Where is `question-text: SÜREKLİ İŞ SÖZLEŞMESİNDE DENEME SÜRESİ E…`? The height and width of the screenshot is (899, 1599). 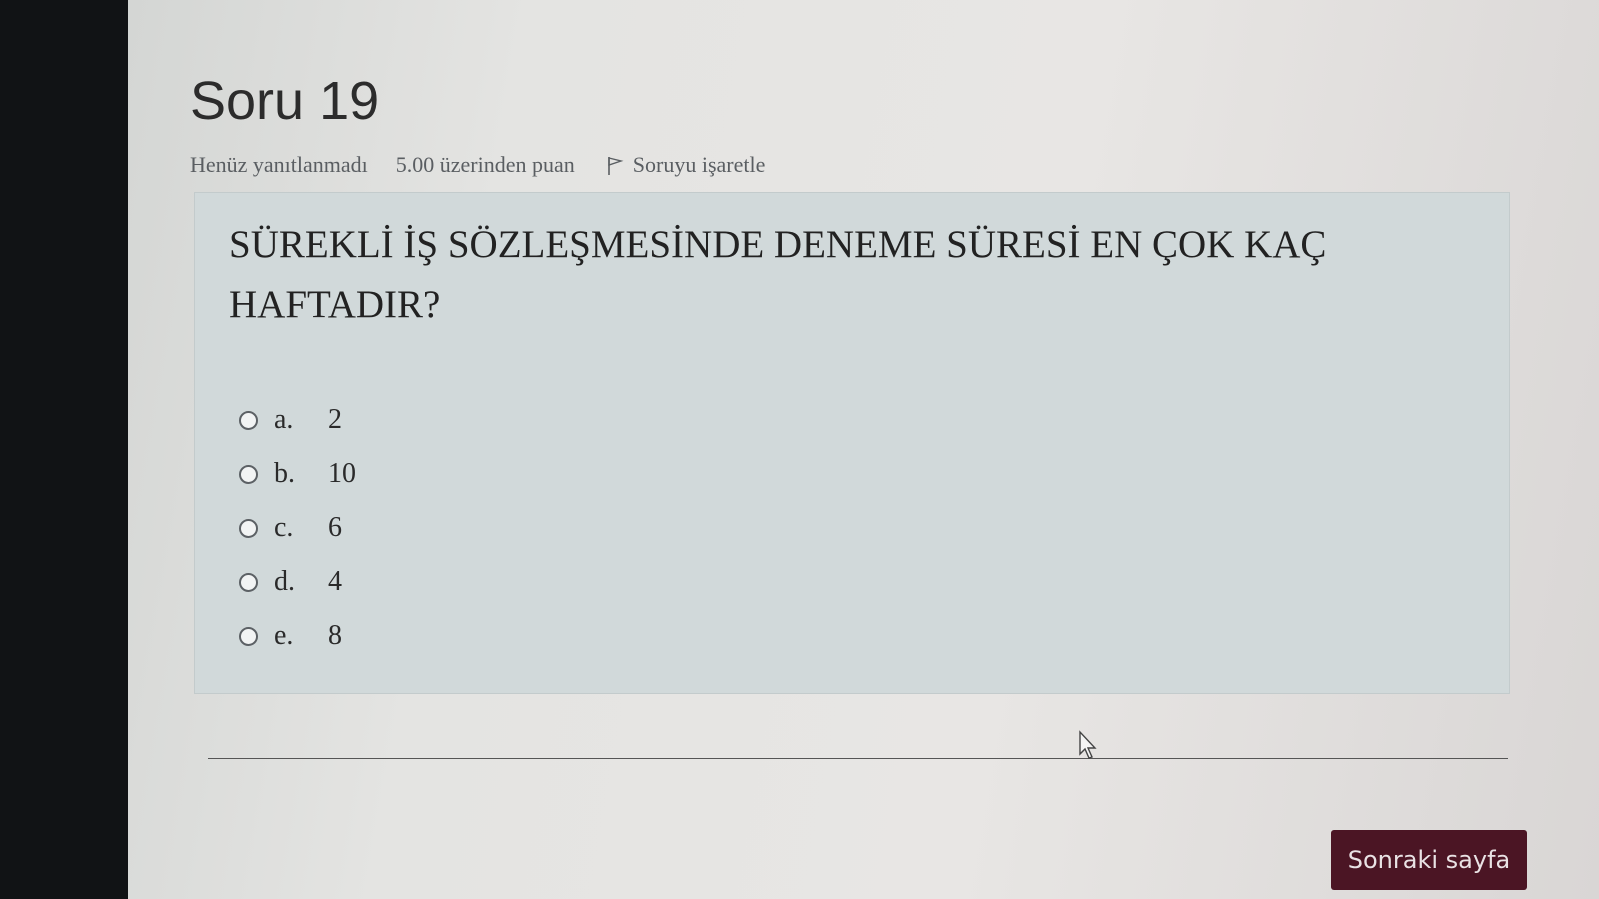 question-text: SÜREKLİ İŞ SÖZLEŞMESİNDE DENEME SÜRESİ E… is located at coordinates (778, 274).